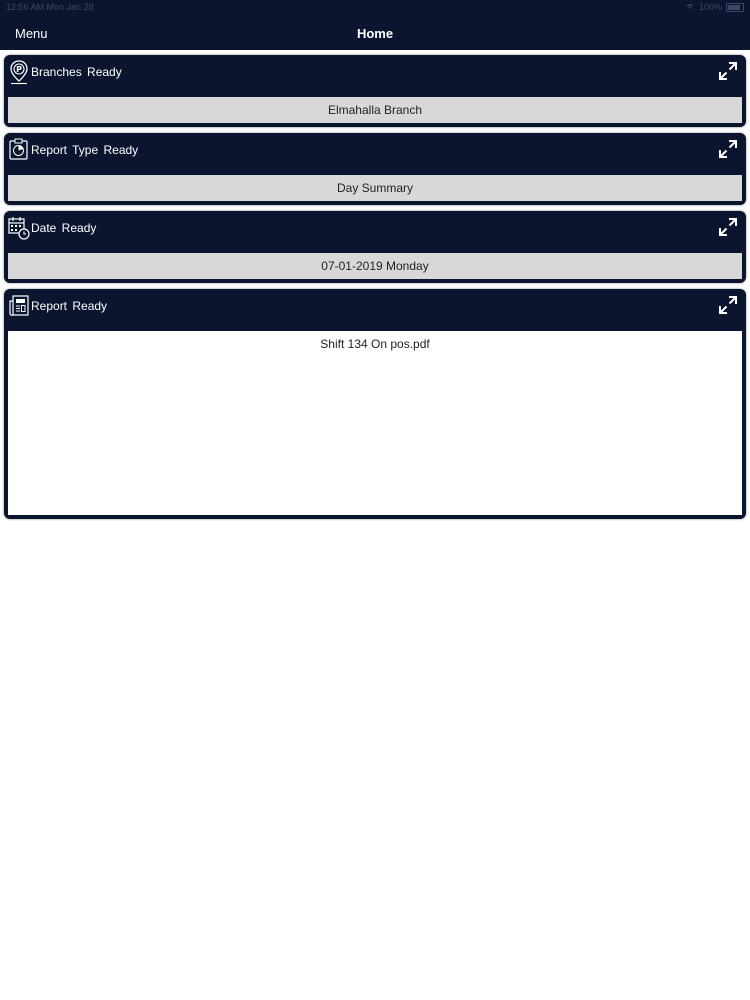 The width and height of the screenshot is (750, 1000). I want to click on status-left: 12:56 AM Mon Jan 28, so click(50, 7).